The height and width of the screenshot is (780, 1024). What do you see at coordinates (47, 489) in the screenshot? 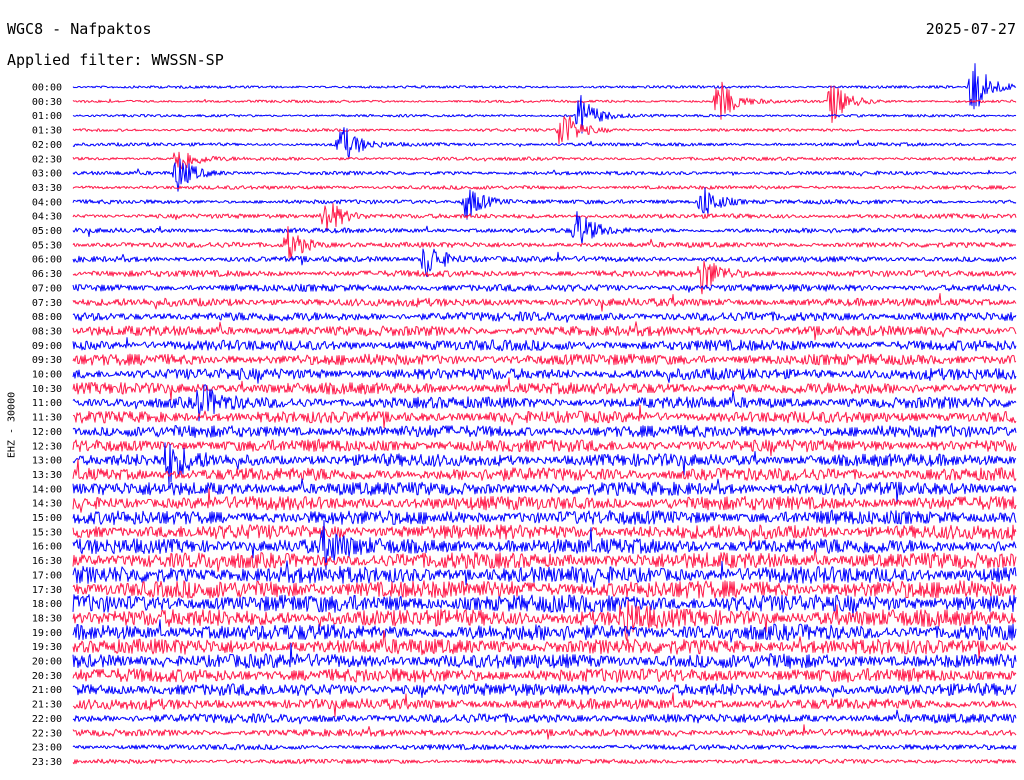
I see `time-tick-label: 14:00` at bounding box center [47, 489].